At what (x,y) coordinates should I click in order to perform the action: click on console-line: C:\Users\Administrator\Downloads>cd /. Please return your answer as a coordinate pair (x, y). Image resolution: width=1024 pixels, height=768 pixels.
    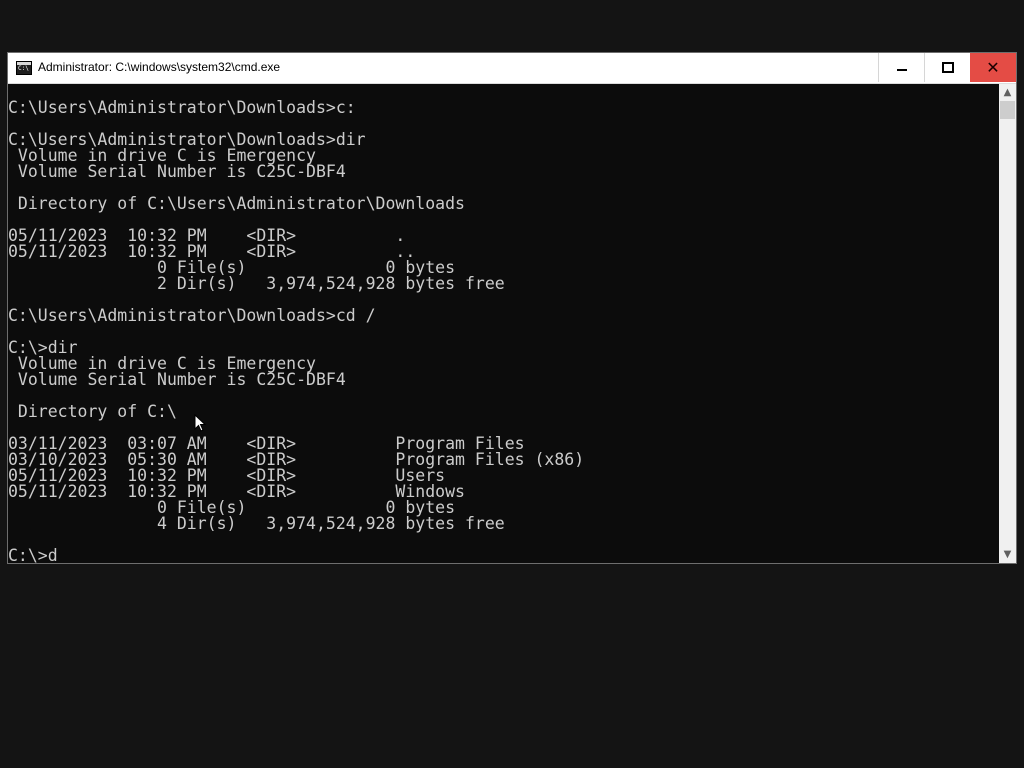
    Looking at the image, I should click on (192, 315).